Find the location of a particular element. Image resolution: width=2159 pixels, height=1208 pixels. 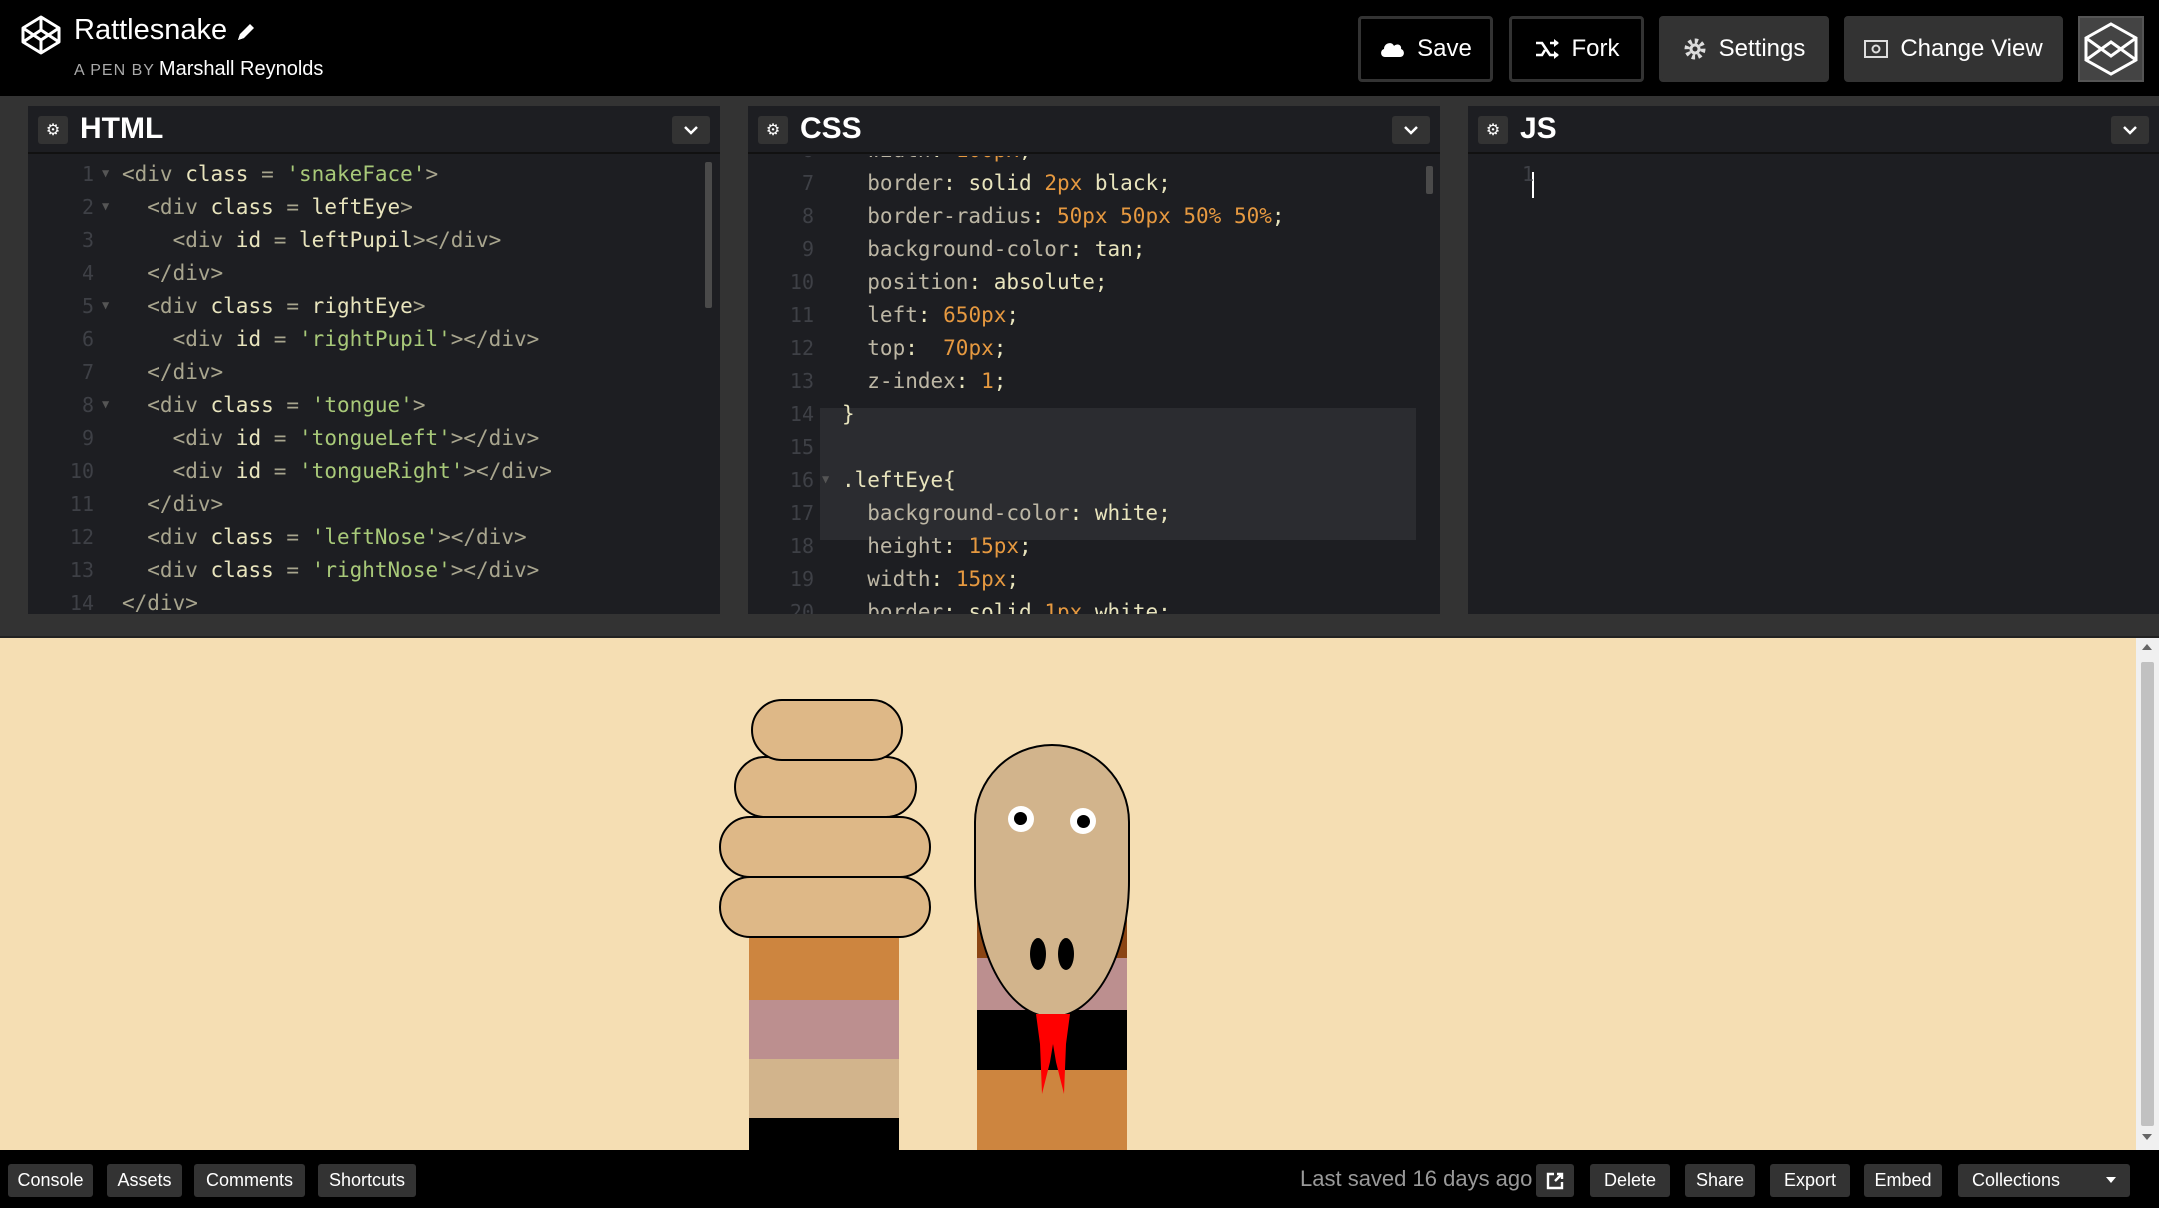

fork-button: Fork is located at coordinates (1576, 49).